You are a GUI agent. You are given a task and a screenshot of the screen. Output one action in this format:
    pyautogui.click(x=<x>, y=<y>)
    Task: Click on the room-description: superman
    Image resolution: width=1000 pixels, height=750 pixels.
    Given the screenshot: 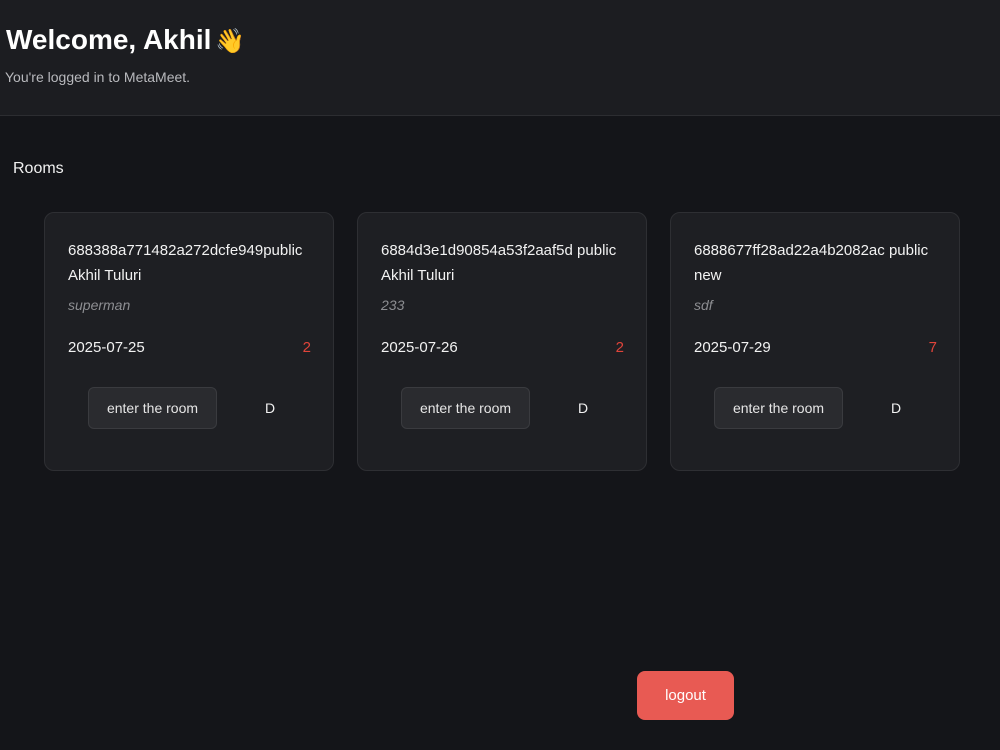 What is the action you would take?
    pyautogui.click(x=99, y=305)
    